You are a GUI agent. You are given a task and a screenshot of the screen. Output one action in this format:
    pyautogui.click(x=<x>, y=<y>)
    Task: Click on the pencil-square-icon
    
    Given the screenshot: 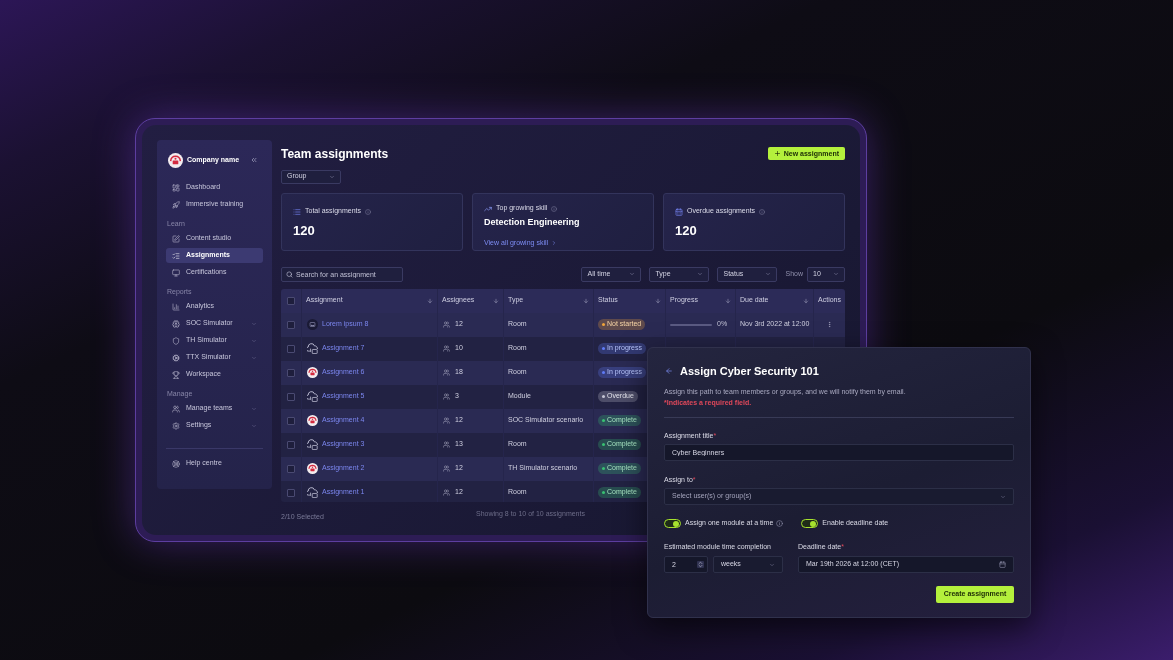 What is the action you would take?
    pyautogui.click(x=176, y=238)
    